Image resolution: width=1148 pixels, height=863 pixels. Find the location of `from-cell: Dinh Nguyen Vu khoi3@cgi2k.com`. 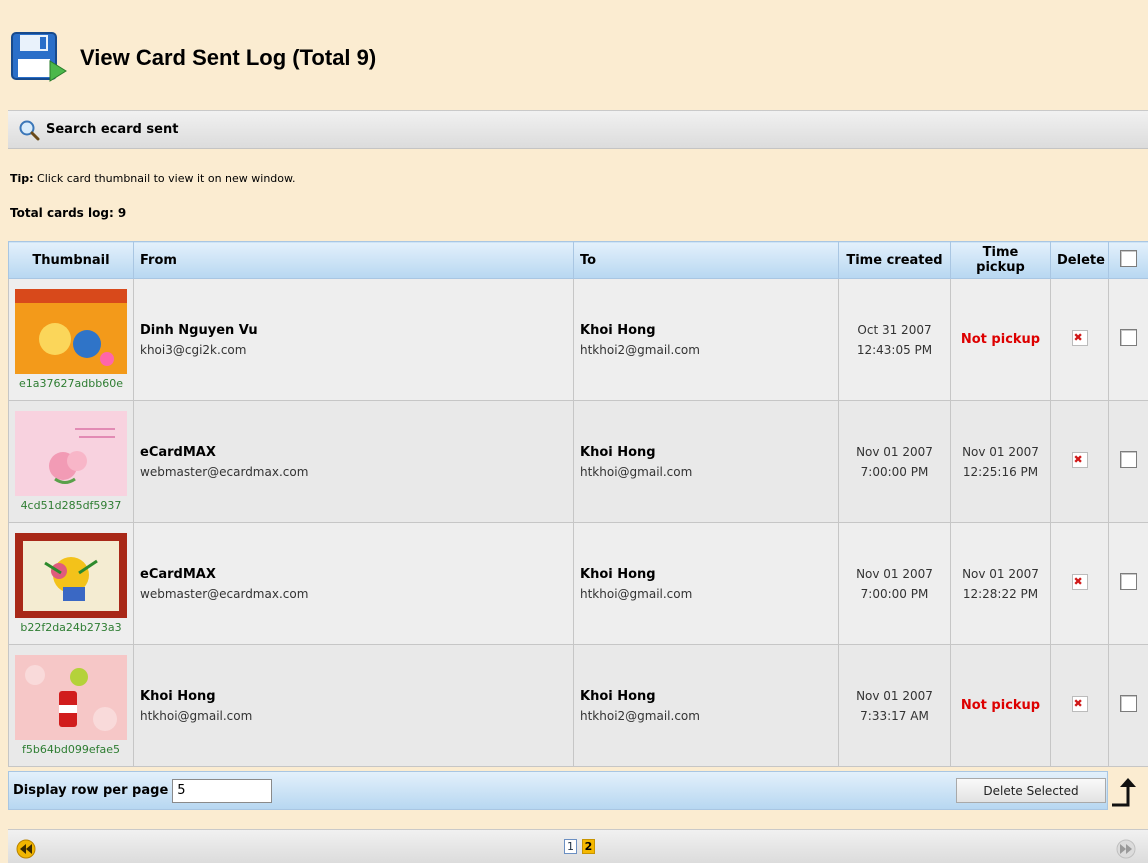

from-cell: Dinh Nguyen Vu khoi3@cgi2k.com is located at coordinates (353, 339).